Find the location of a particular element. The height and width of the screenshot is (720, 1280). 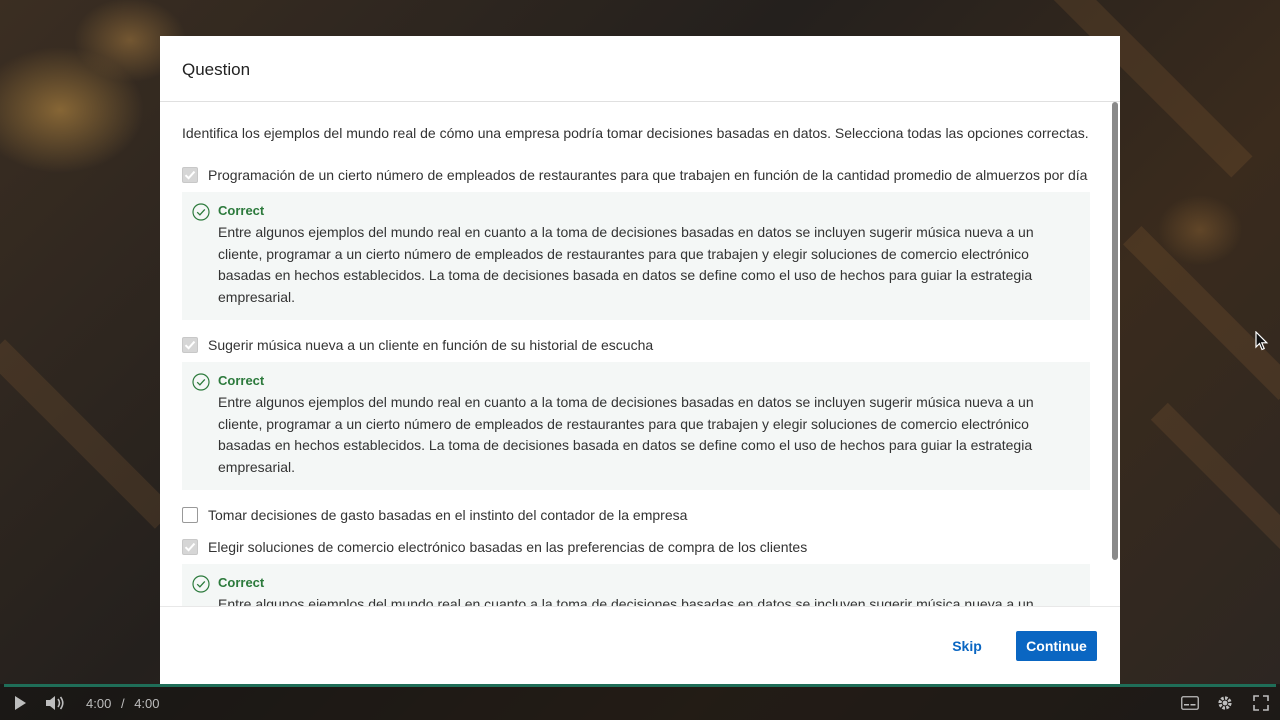

scrollbar is located at coordinates (1115, 349).